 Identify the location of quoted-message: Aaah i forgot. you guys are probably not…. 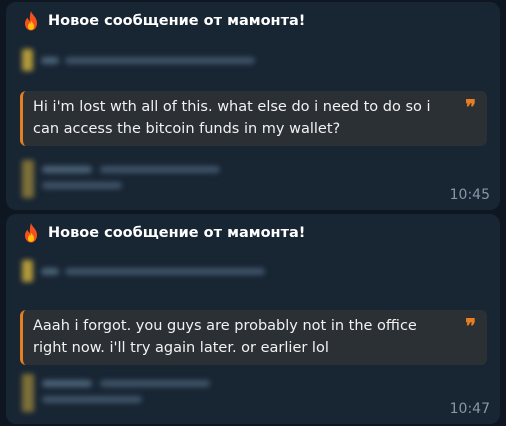
(253, 337).